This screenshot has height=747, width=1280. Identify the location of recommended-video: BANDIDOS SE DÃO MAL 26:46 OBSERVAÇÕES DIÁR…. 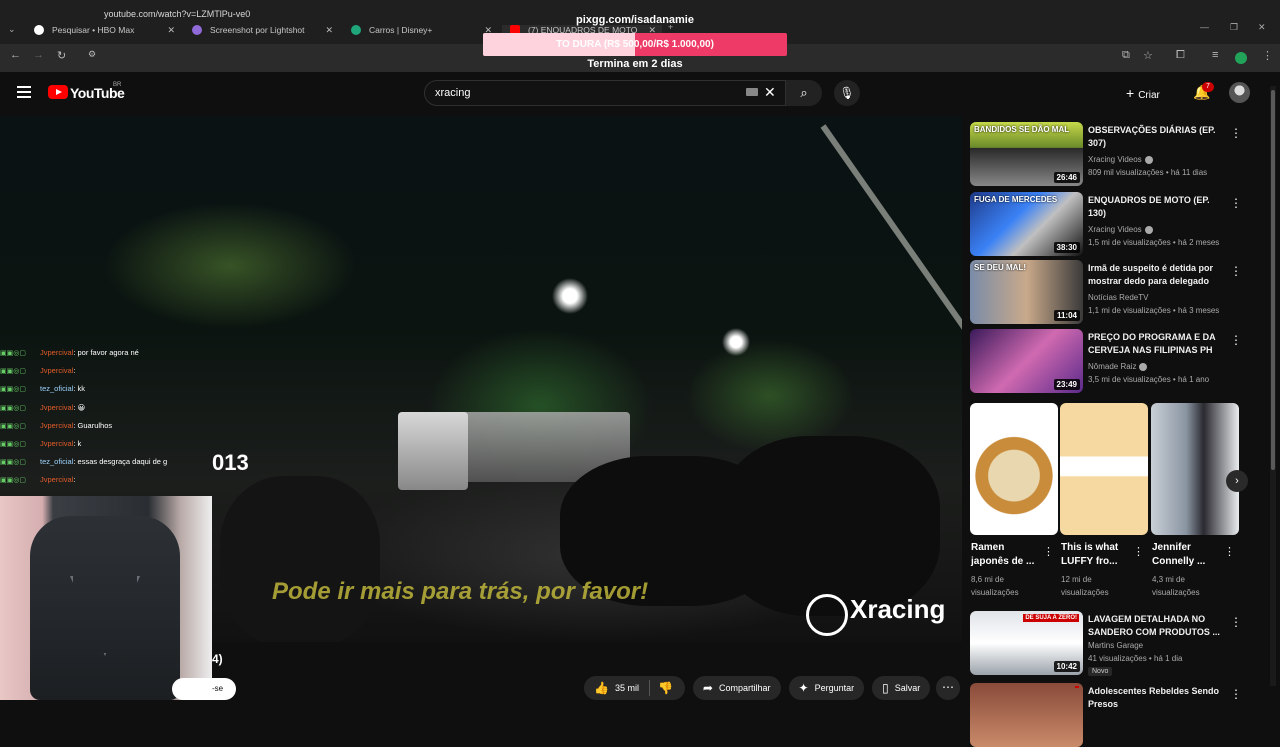
(1108, 154).